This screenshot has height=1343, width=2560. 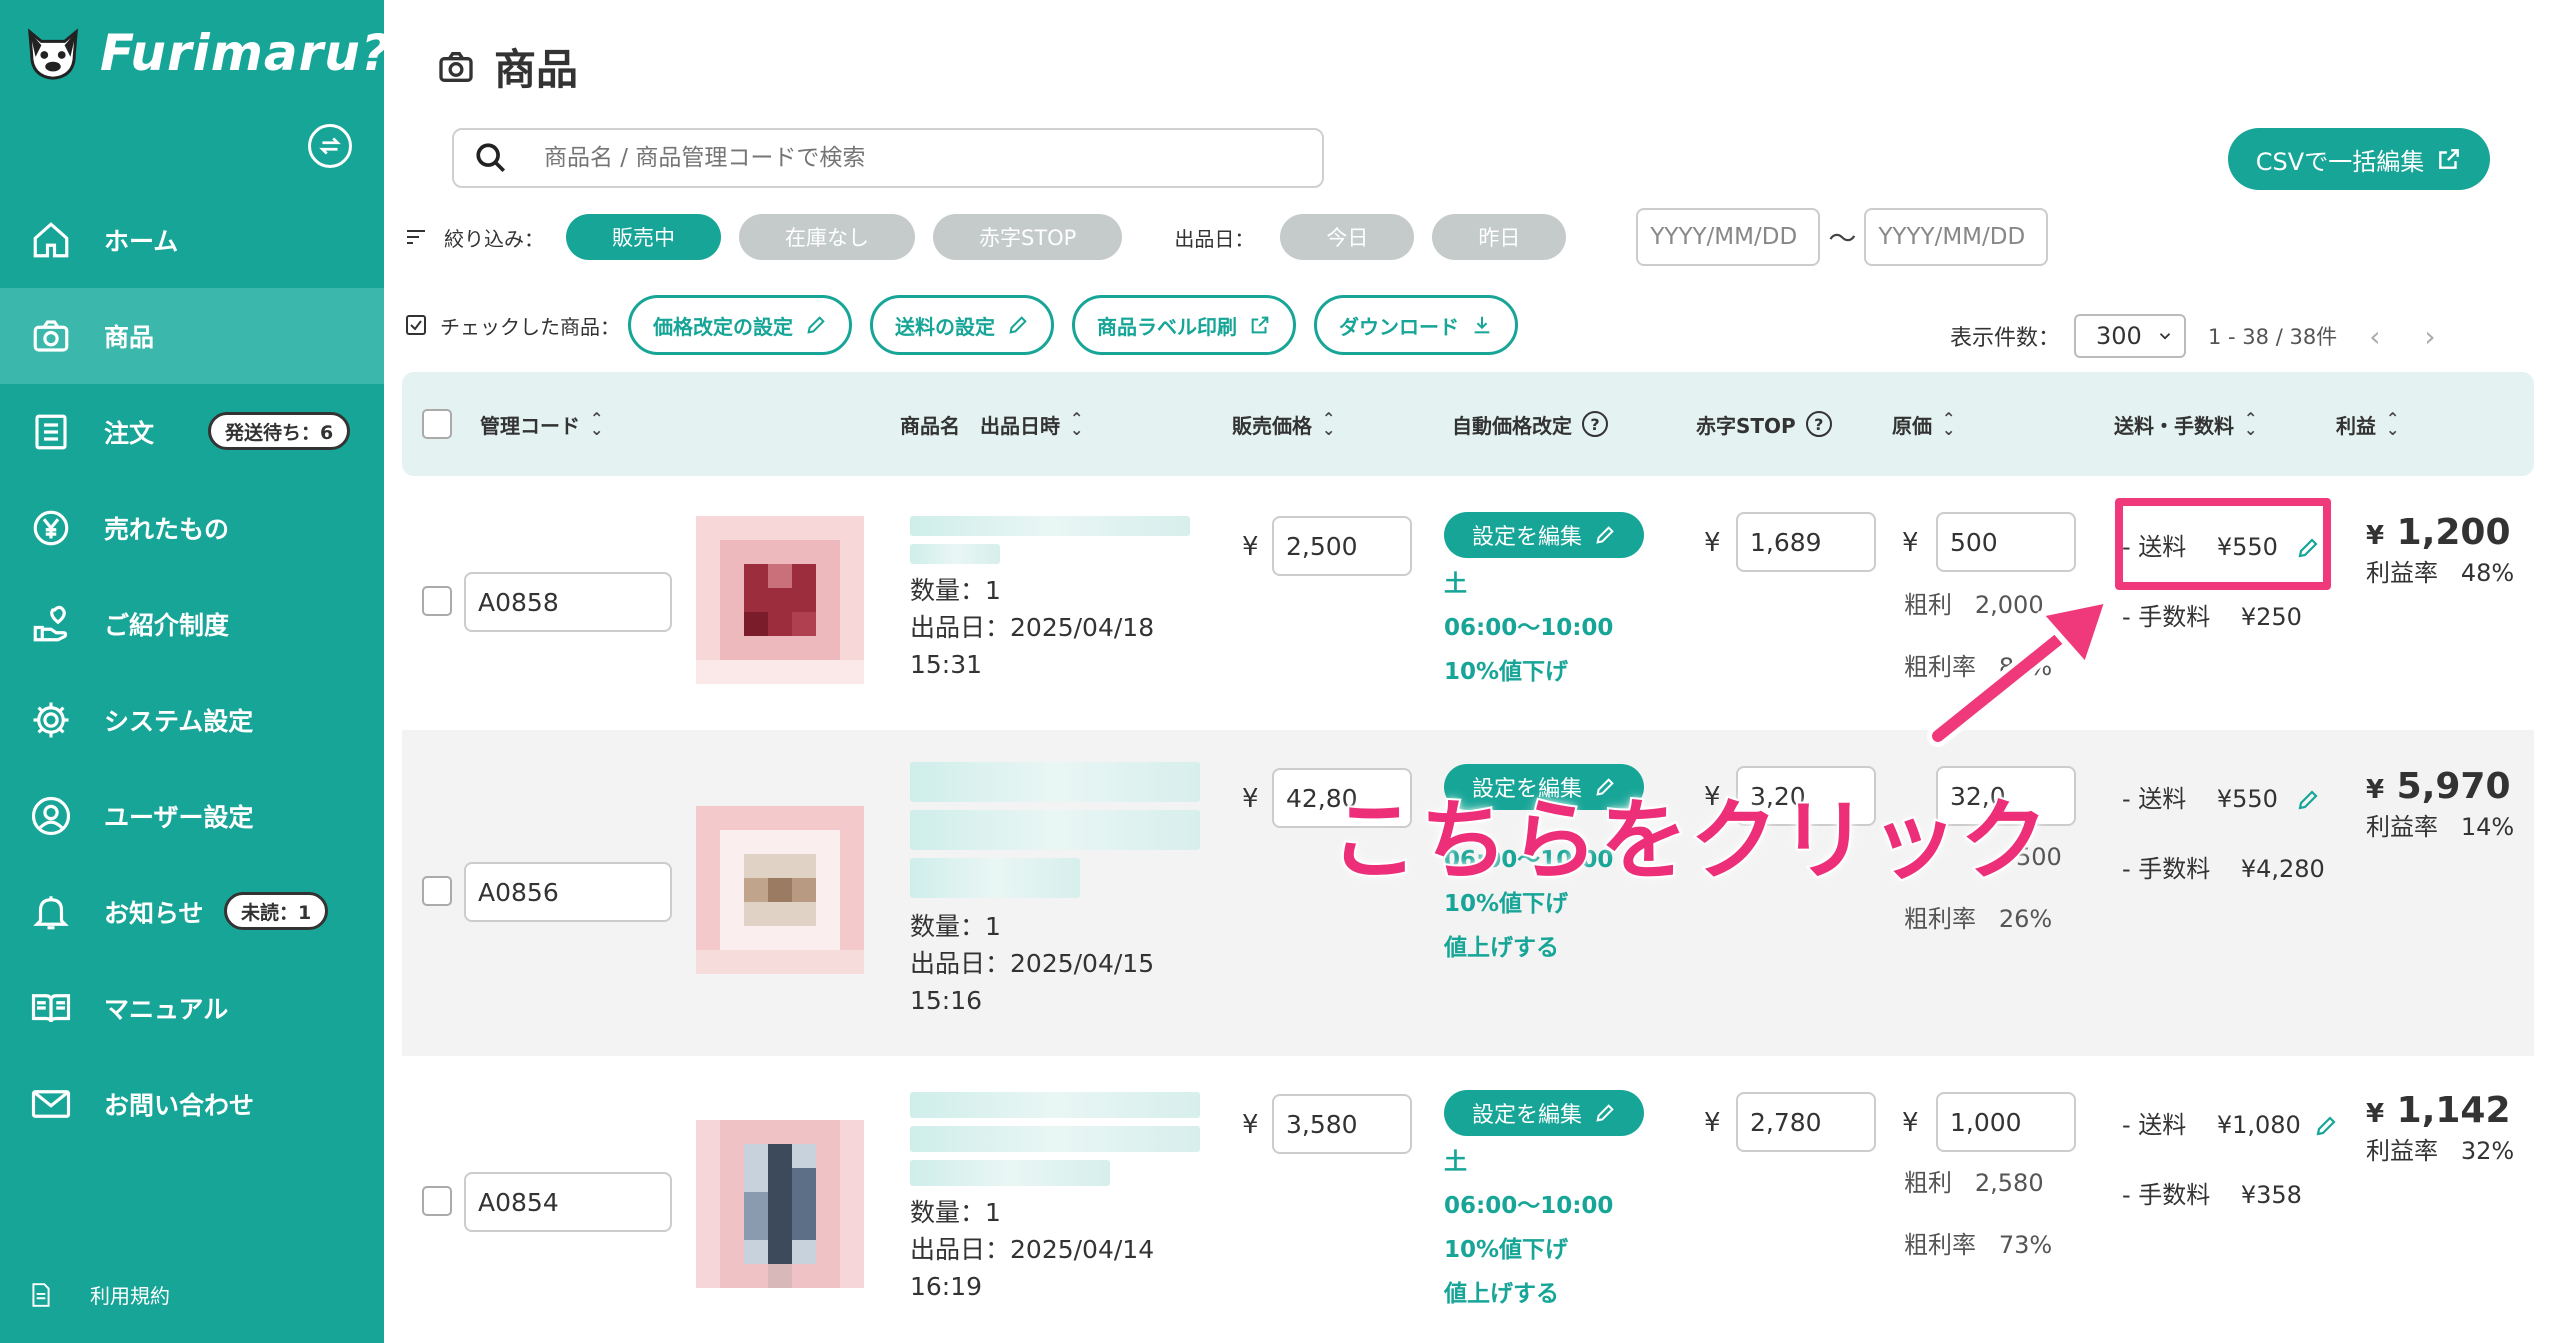 I want to click on code-input: A0854, so click(x=568, y=1202).